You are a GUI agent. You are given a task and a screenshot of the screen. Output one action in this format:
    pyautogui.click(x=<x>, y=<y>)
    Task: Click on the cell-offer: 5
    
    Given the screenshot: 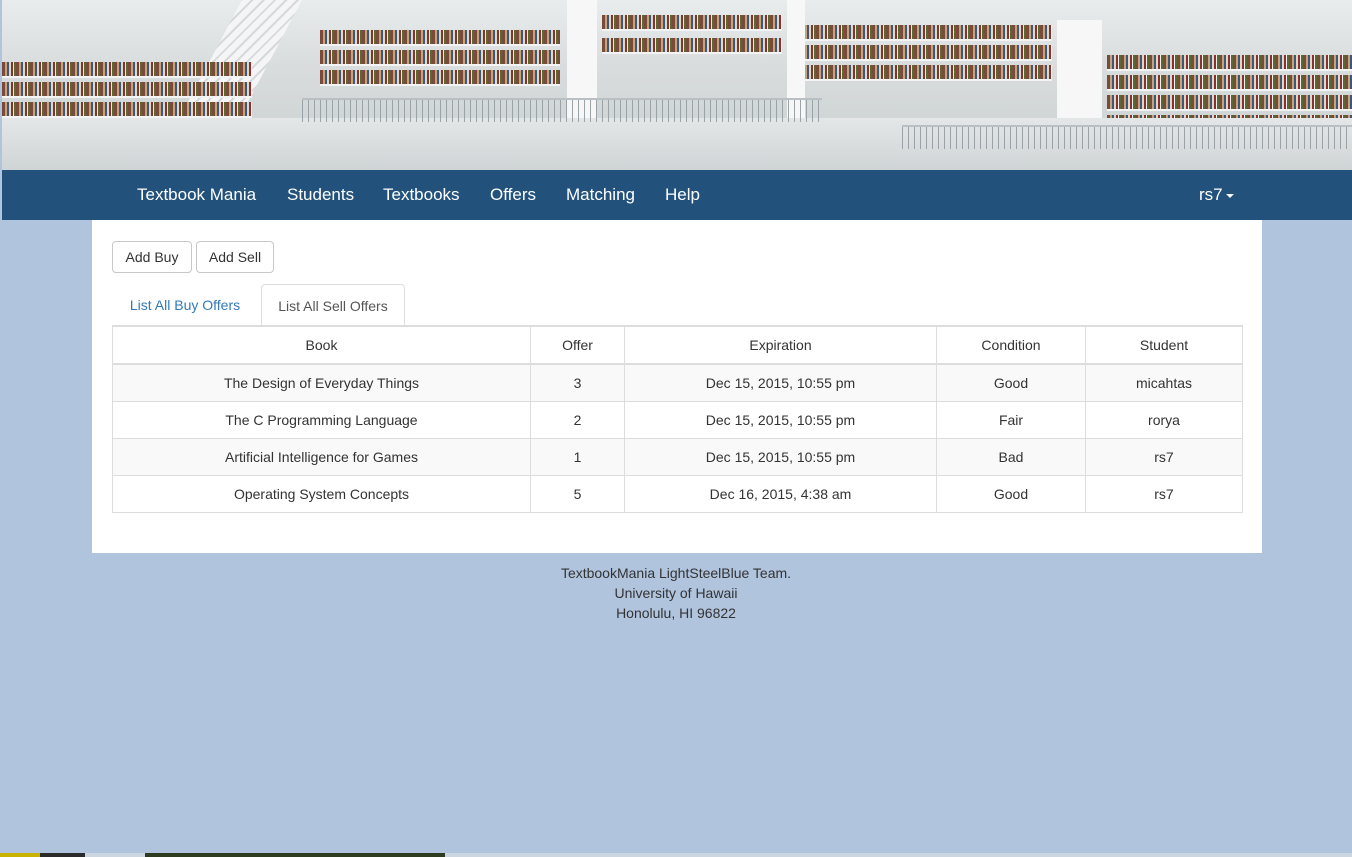 What is the action you would take?
    pyautogui.click(x=577, y=494)
    